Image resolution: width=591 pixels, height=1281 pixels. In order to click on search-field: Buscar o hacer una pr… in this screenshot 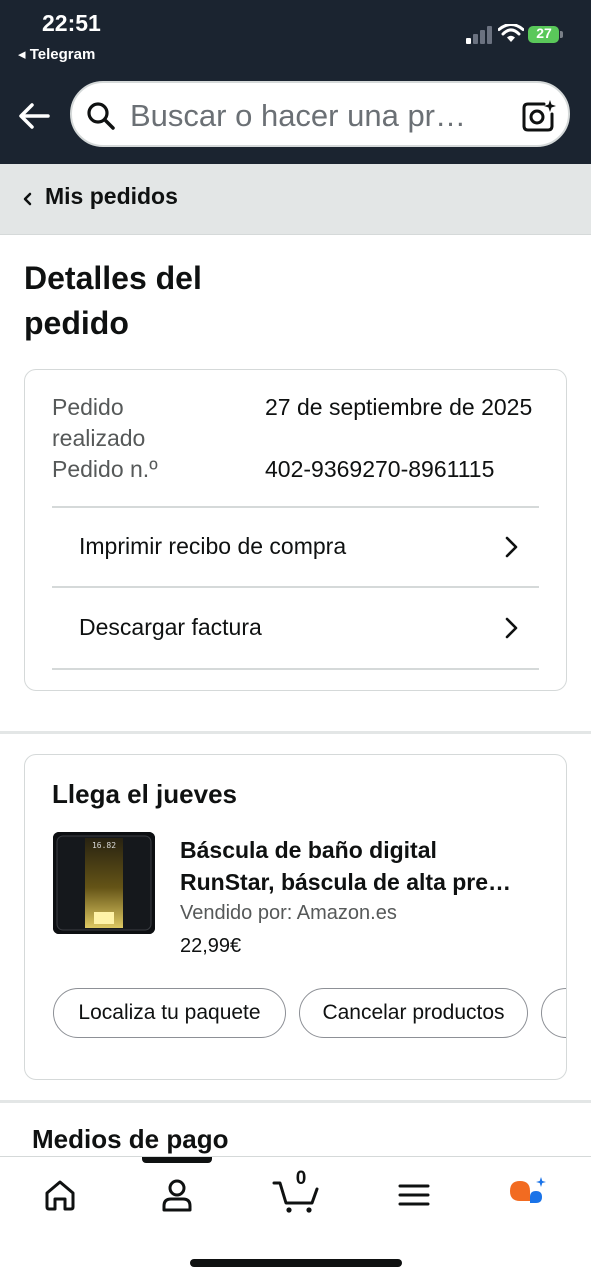, I will do `click(320, 114)`.